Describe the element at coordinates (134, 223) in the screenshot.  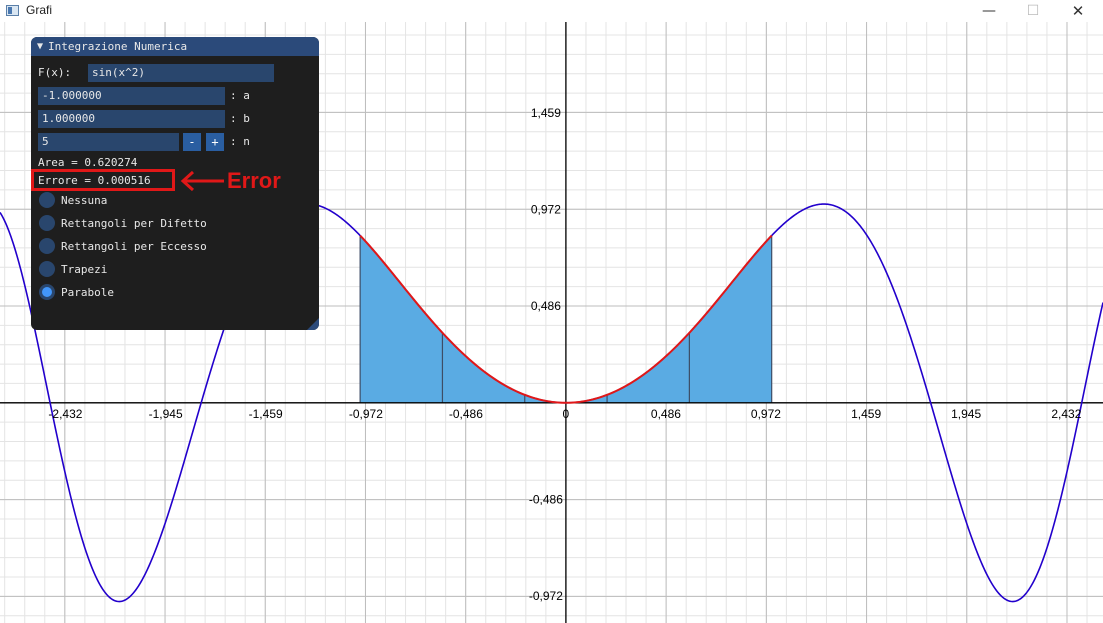
I see `method-label: Rettangoli per Difetto` at that location.